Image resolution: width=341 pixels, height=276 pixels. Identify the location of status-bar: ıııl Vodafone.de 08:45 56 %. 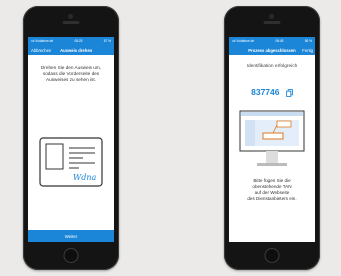
(272, 41).